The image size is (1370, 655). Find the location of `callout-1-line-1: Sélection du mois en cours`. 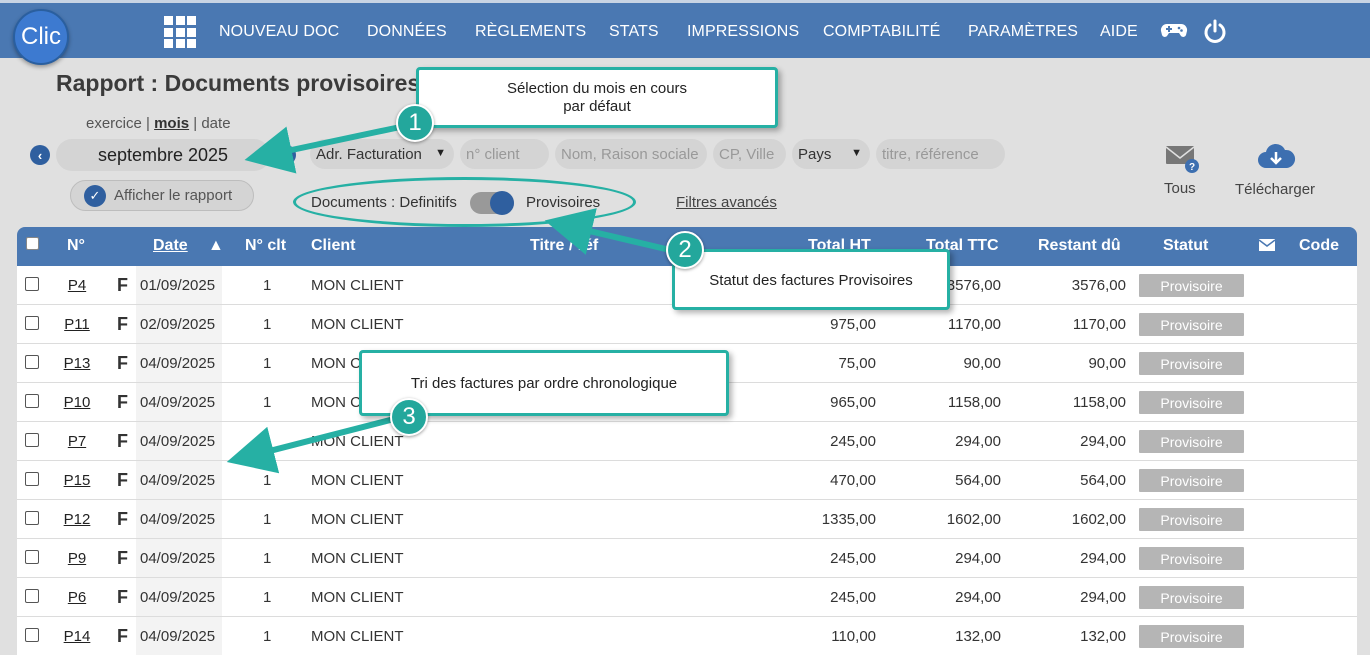

callout-1-line-1: Sélection du mois en cours is located at coordinates (597, 88).